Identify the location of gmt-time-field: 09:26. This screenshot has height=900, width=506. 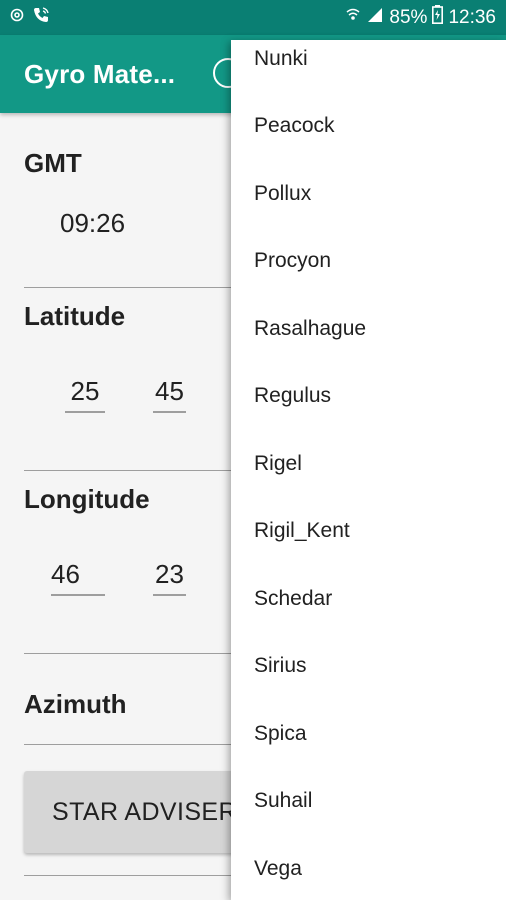
(92, 223).